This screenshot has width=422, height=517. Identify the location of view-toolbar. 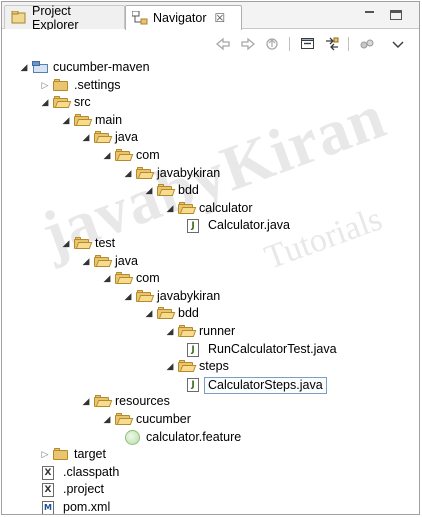
(210, 44).